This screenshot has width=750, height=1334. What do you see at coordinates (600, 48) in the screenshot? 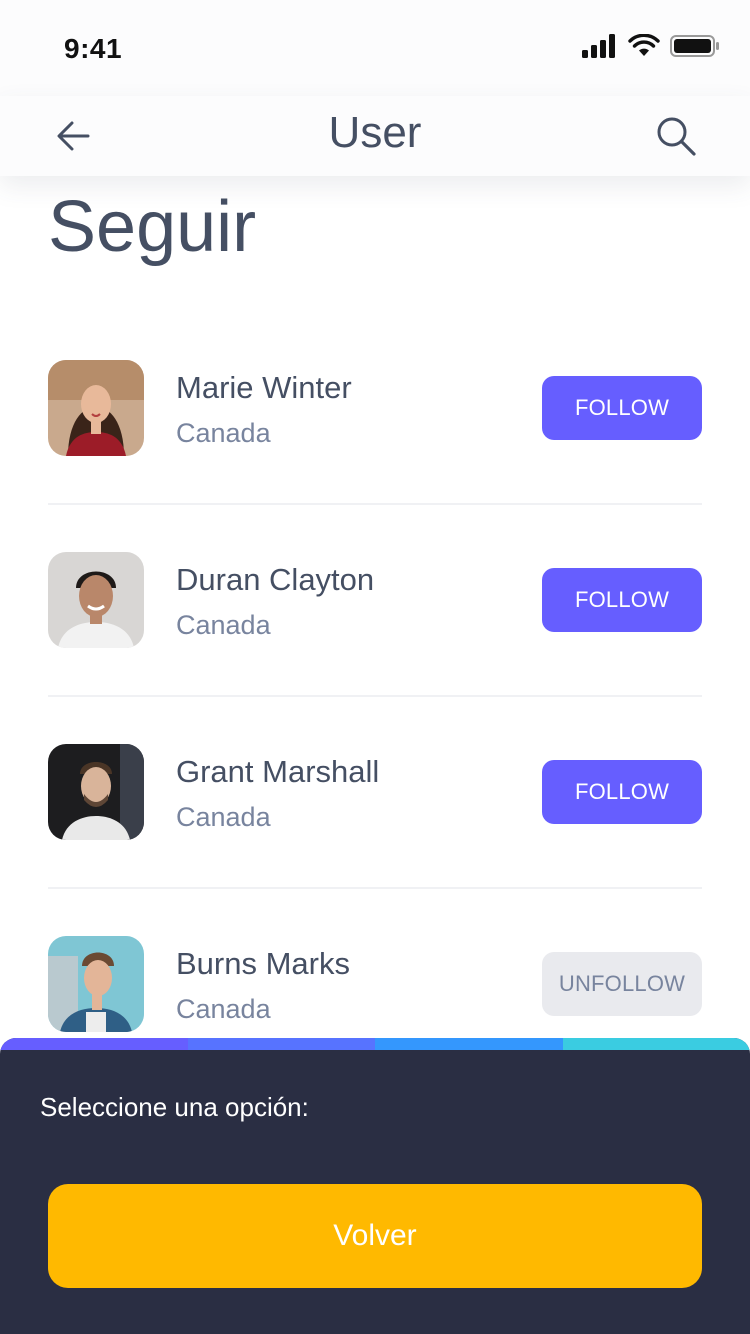
I see `cellular-signal-icon` at bounding box center [600, 48].